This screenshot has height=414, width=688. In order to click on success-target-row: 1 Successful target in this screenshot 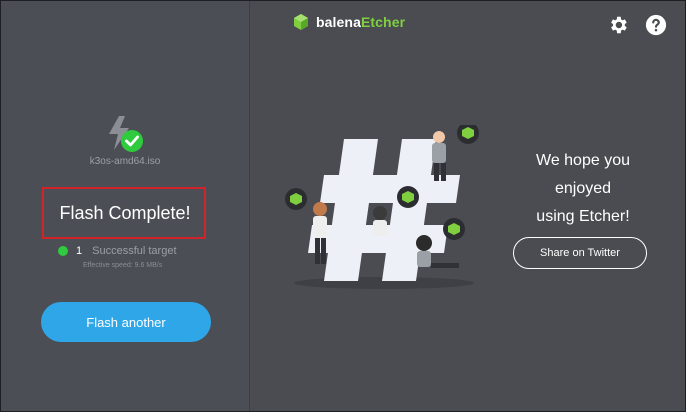, I will do `click(117, 251)`.